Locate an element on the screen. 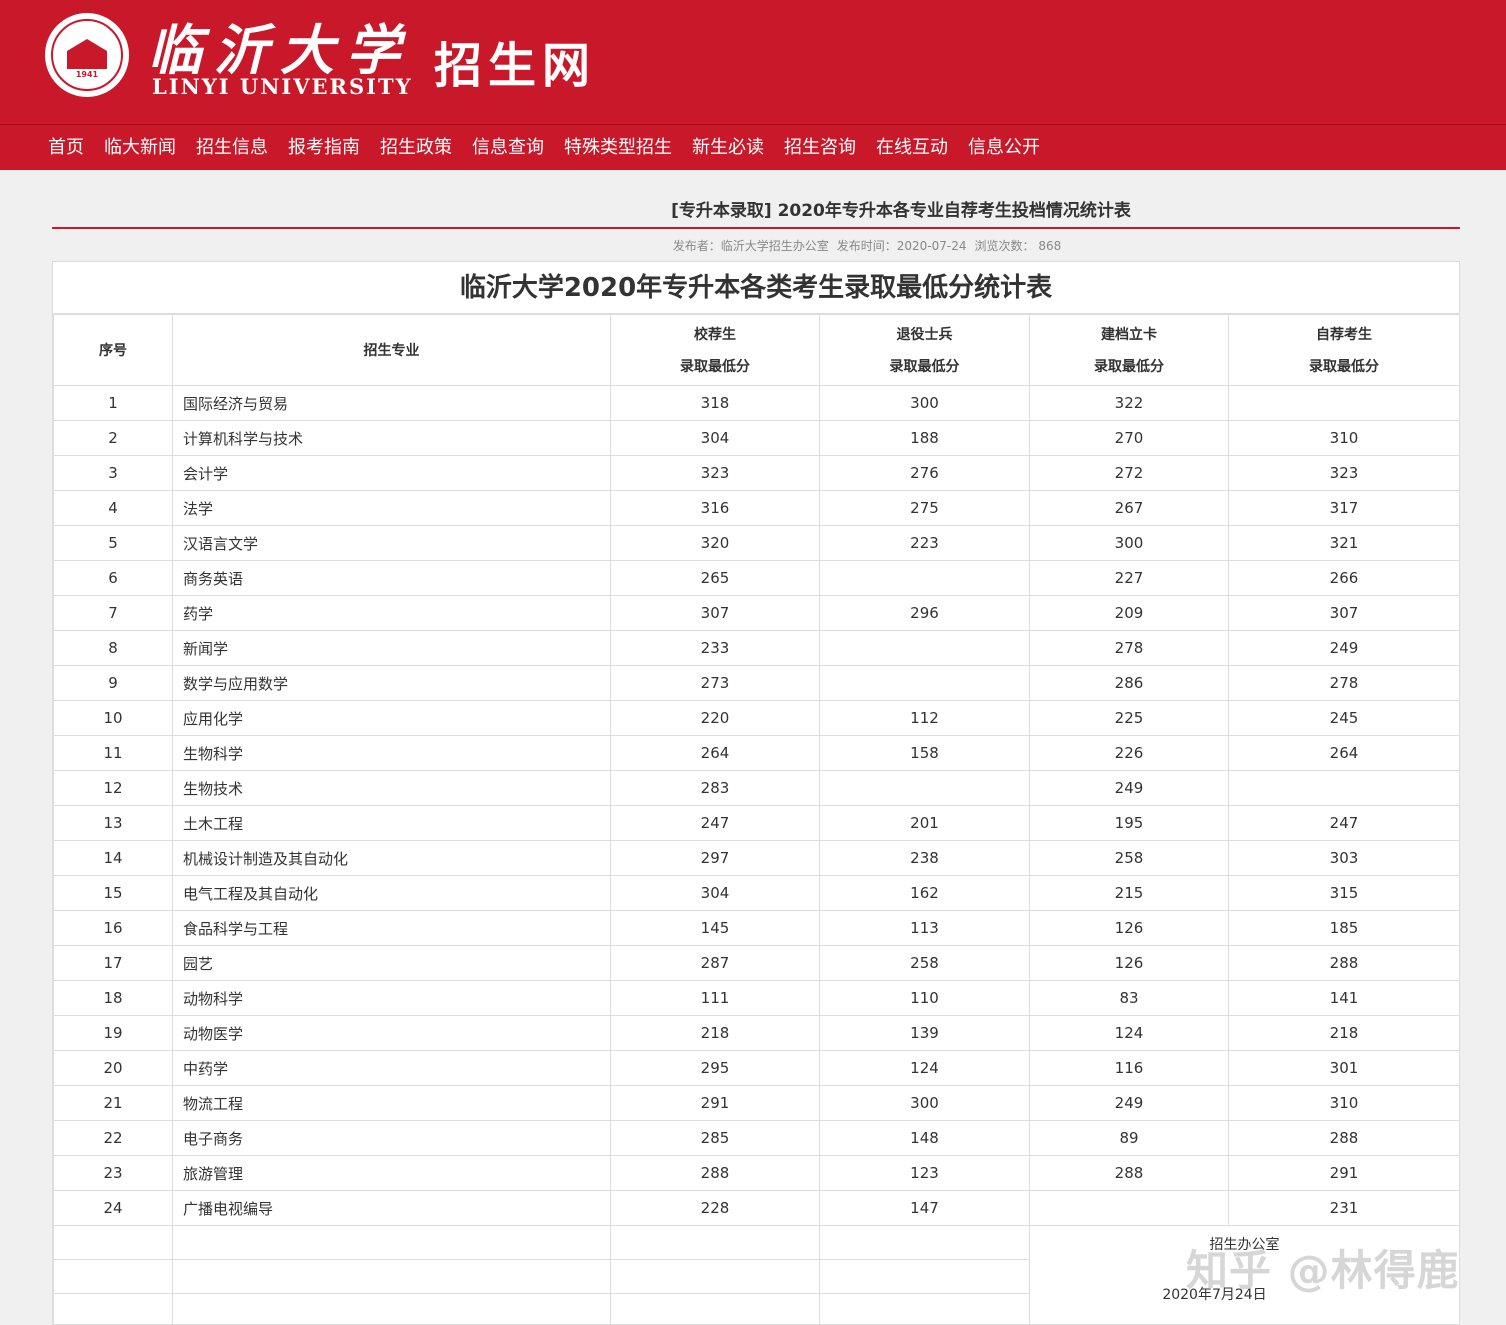  school-recommended-score: 283 is located at coordinates (715, 788).